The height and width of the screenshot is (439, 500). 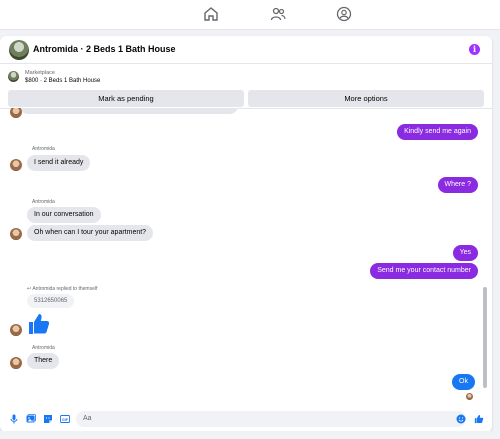 I want to click on listing-summary: Marketplace $800 · 2 Beds 1 Bath House, so click(x=246, y=77).